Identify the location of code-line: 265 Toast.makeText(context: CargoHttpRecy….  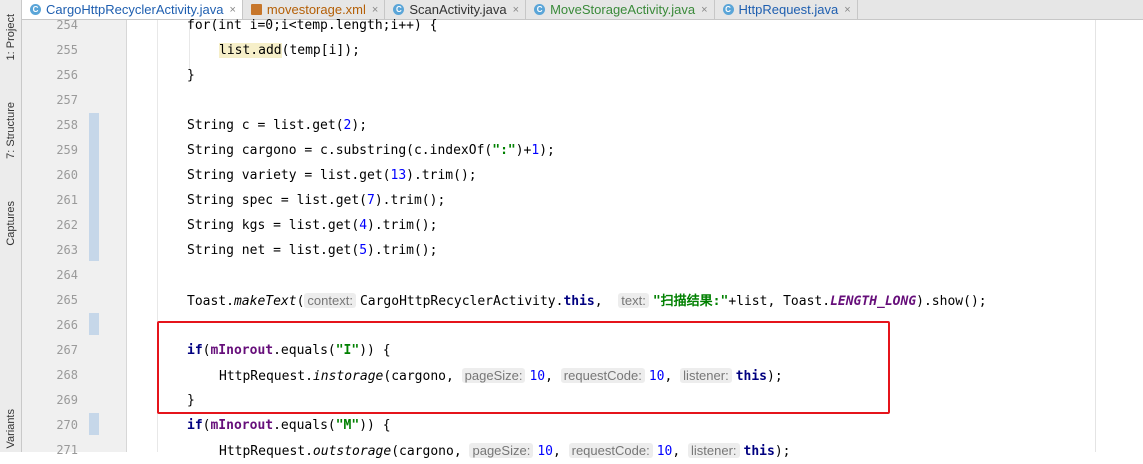
(582, 300).